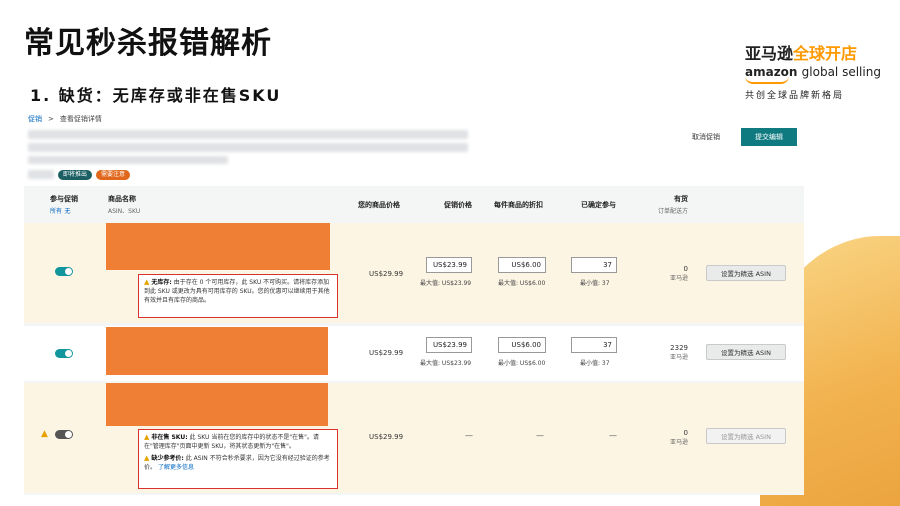 The image size is (900, 506). I want to click on header-stock-sub: 订单配送方, so click(672, 211).